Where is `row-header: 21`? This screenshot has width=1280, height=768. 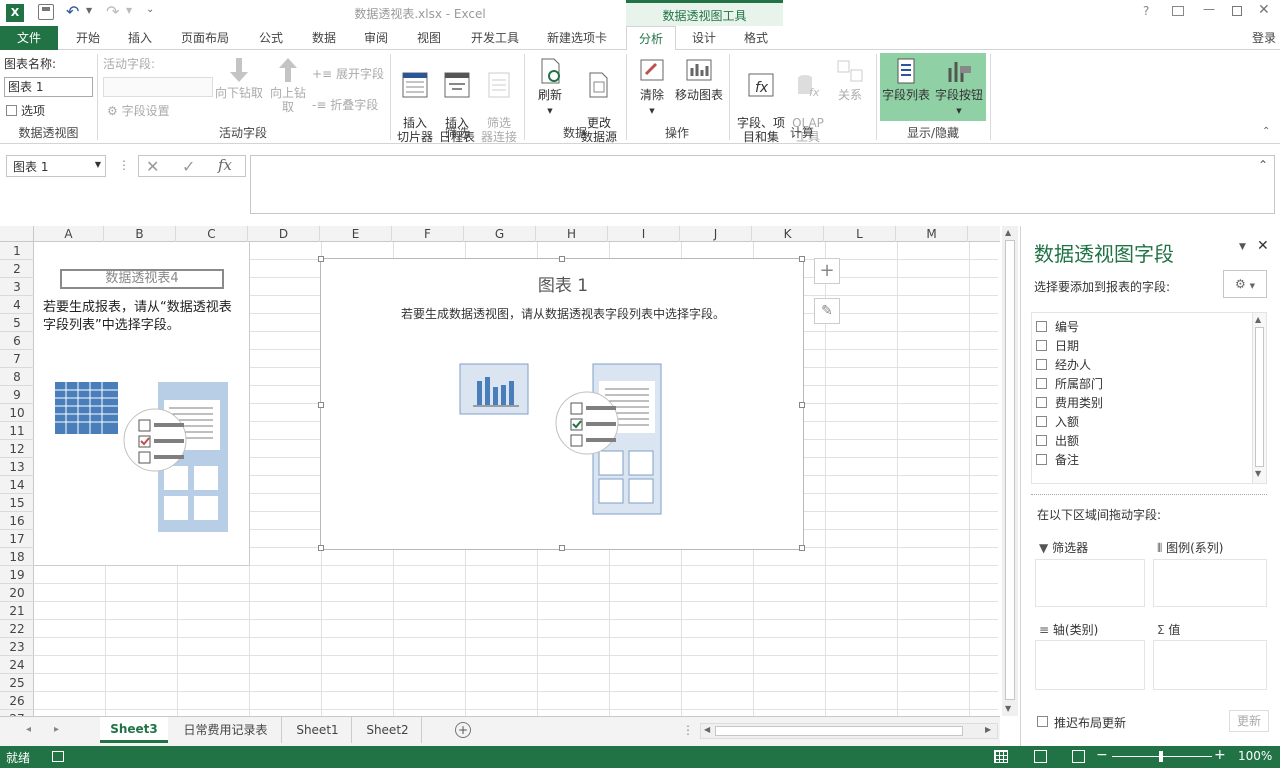 row-header: 21 is located at coordinates (17, 611).